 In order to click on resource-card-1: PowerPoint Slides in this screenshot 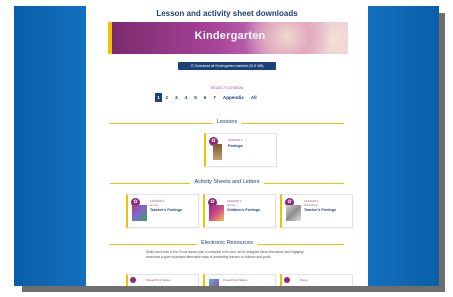, I will do `click(162, 280)`.